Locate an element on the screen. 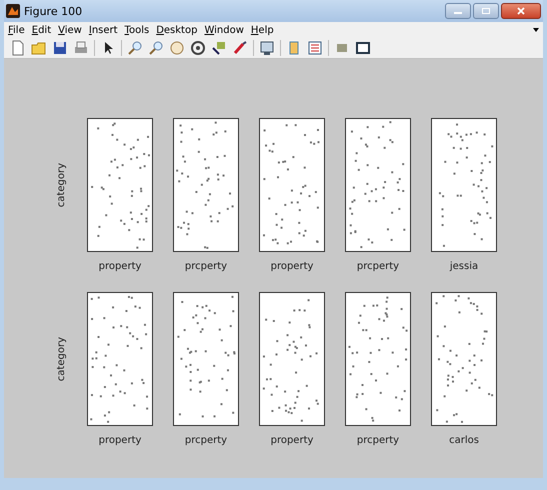  menu-item: File is located at coordinates (16, 30).